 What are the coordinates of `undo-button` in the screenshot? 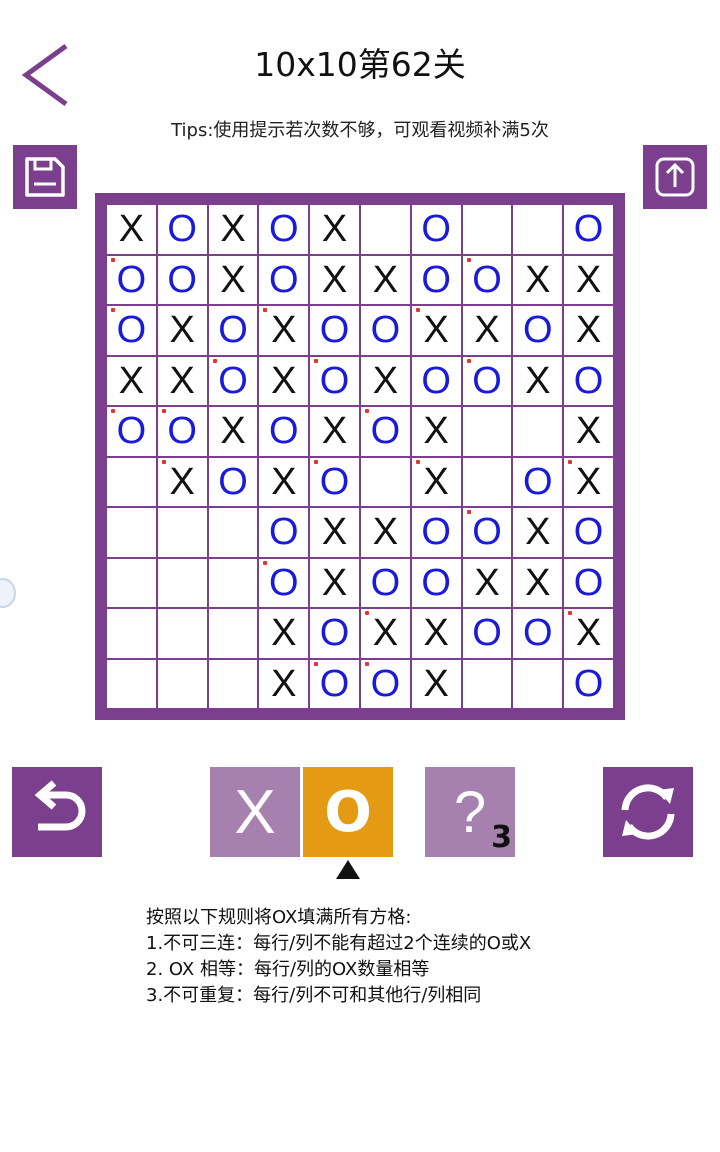 It's located at (57, 812).